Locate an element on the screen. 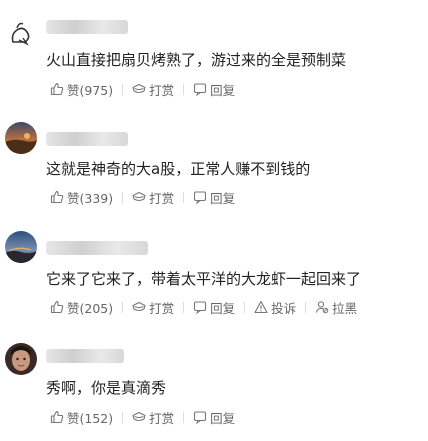 The width and height of the screenshot is (428, 441). comment-text: 秀啊，你是真滴秀 is located at coordinates (106, 388).